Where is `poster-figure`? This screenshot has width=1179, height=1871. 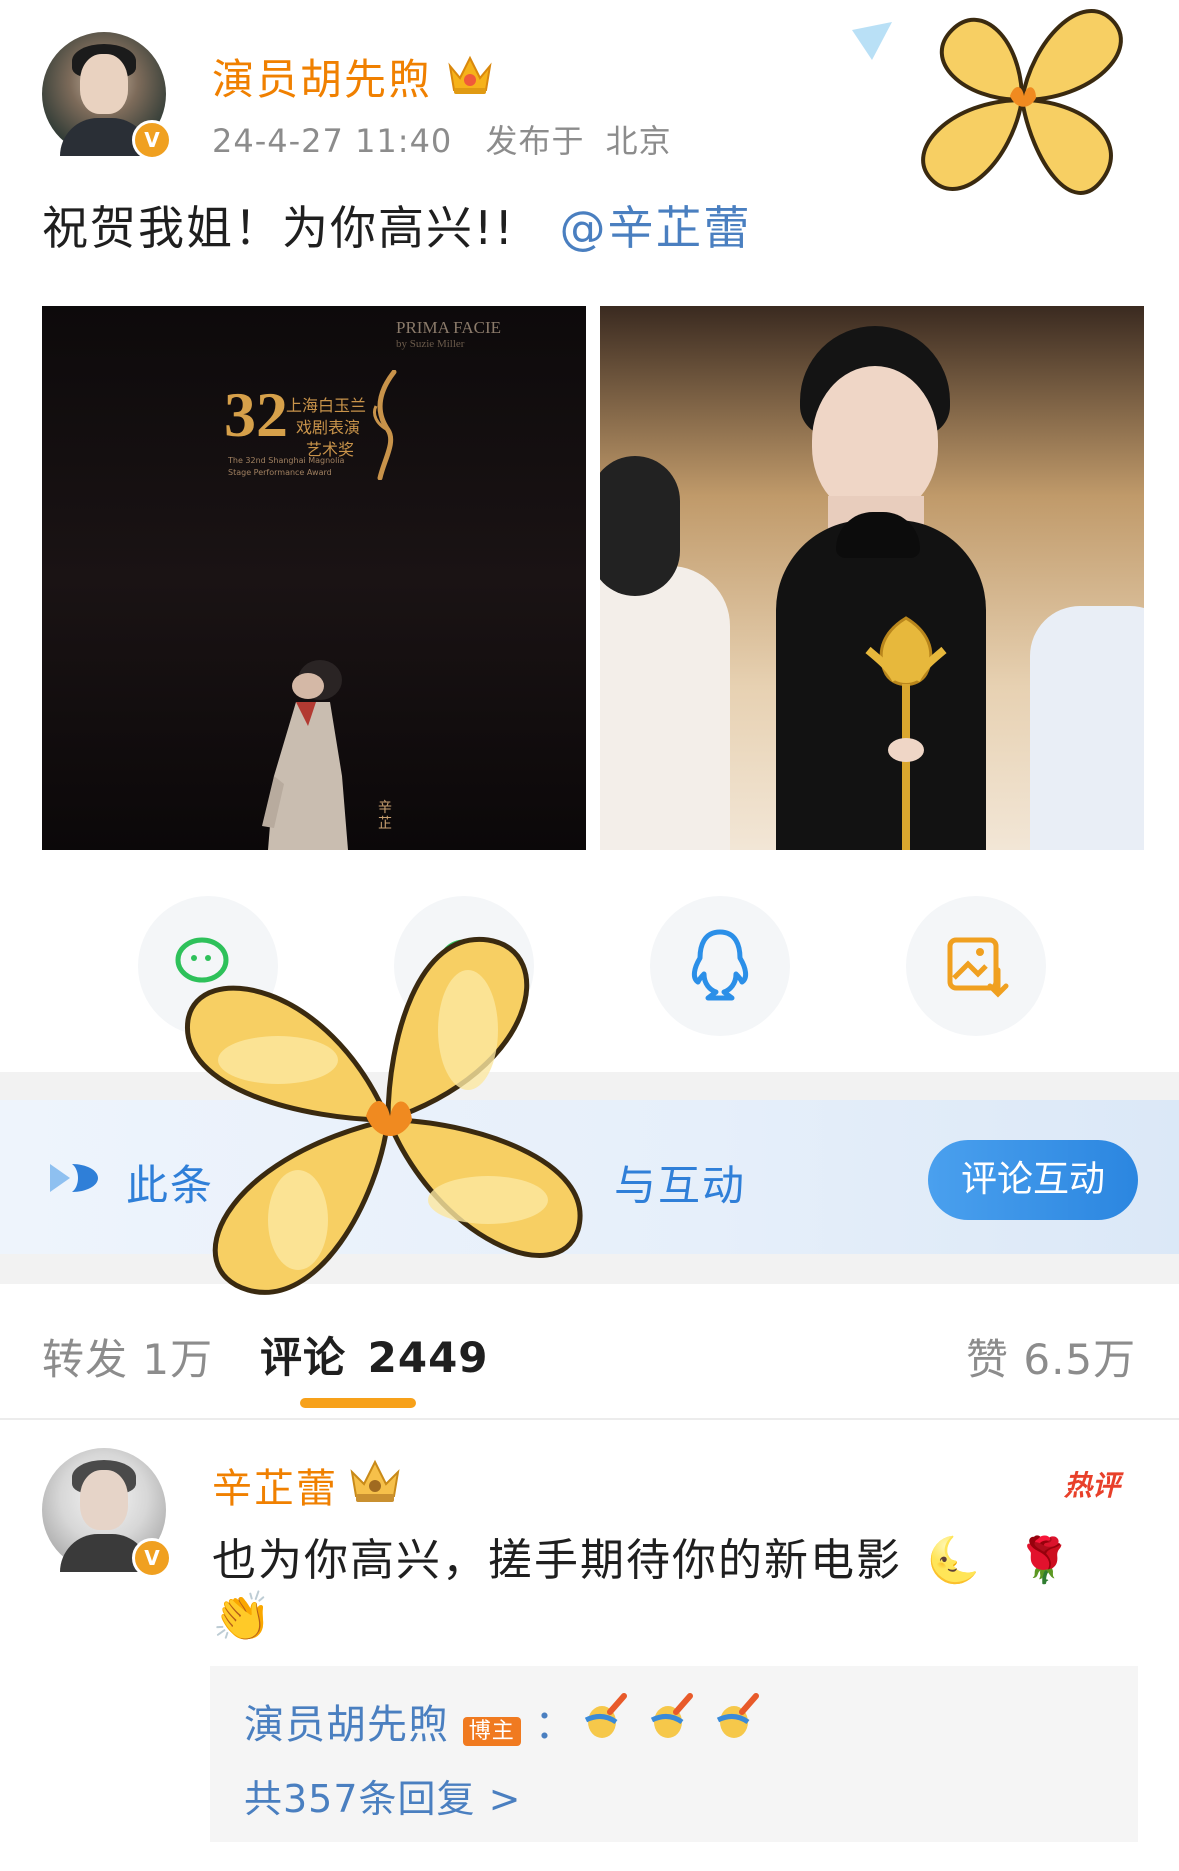 poster-figure is located at coordinates (305, 755).